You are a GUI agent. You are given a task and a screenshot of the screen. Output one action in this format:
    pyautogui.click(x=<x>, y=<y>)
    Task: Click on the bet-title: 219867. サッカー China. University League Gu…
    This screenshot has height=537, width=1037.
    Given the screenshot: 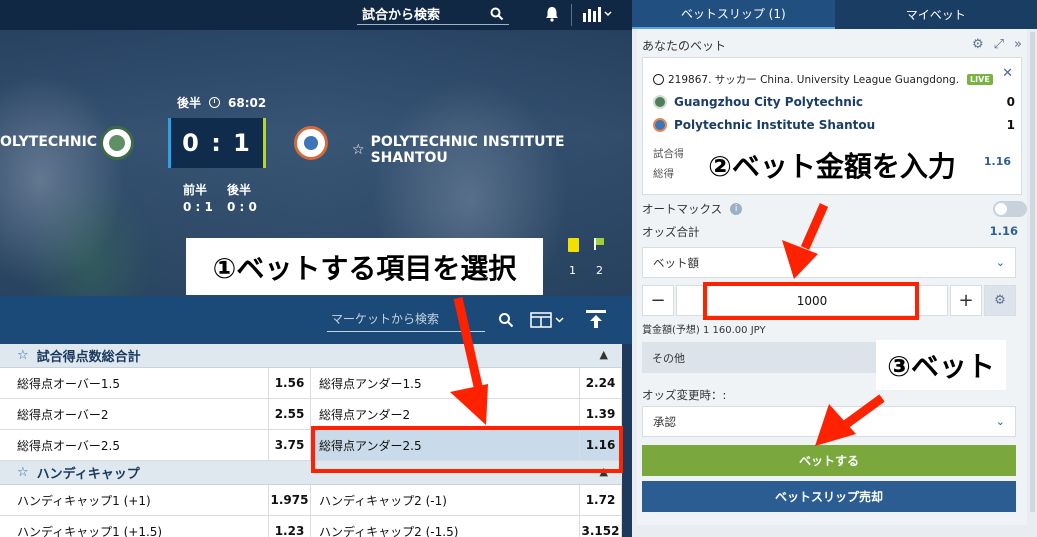 What is the action you would take?
    pyautogui.click(x=823, y=79)
    